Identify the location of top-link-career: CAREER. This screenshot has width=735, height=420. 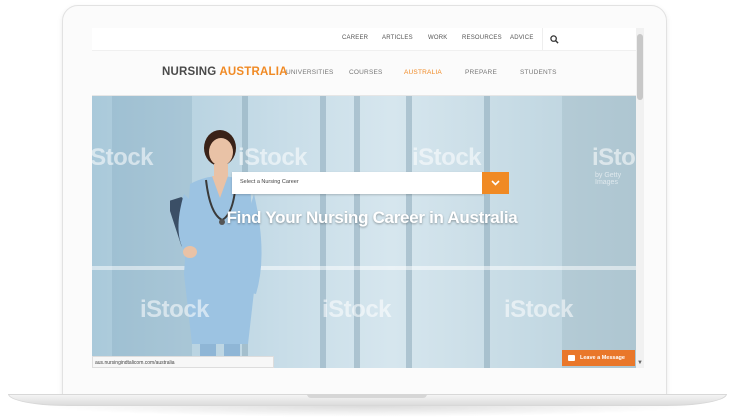
(355, 38).